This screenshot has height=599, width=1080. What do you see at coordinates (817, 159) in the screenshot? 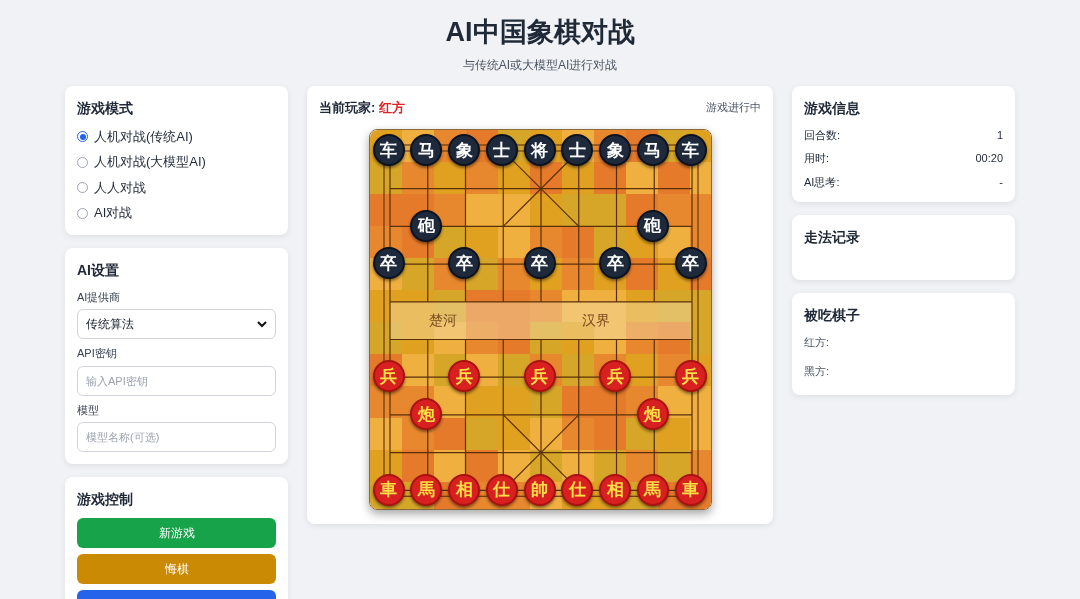
I see `info-label: 用时:` at bounding box center [817, 159].